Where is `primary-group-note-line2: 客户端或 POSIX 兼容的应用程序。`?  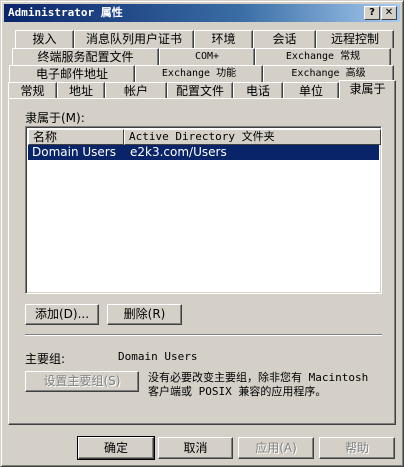 primary-group-note-line2: 客户端或 POSIX 兼容的应用程序。 is located at coordinates (237, 391).